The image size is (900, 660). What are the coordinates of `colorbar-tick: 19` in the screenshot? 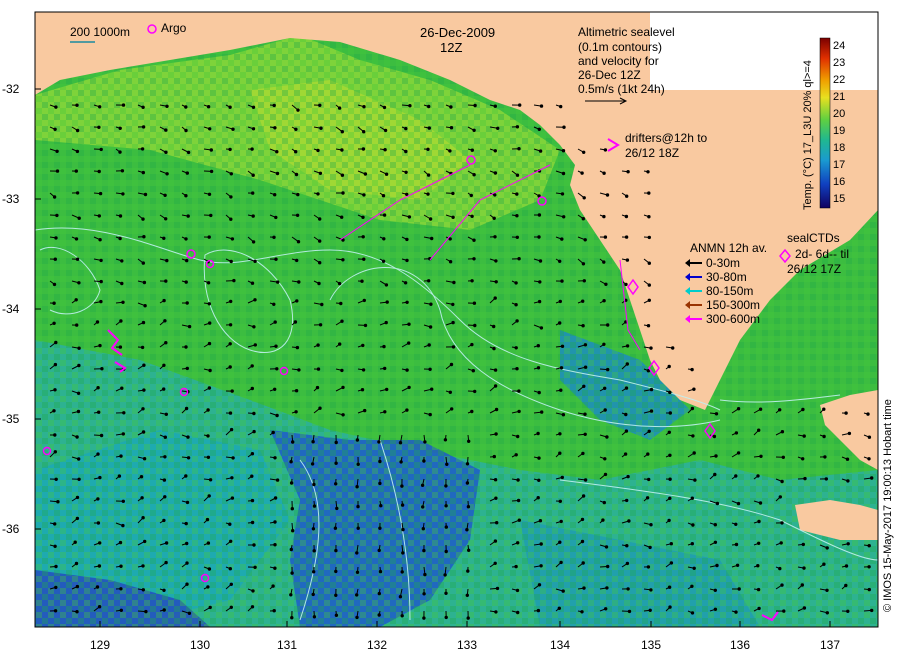 It's located at (839, 131).